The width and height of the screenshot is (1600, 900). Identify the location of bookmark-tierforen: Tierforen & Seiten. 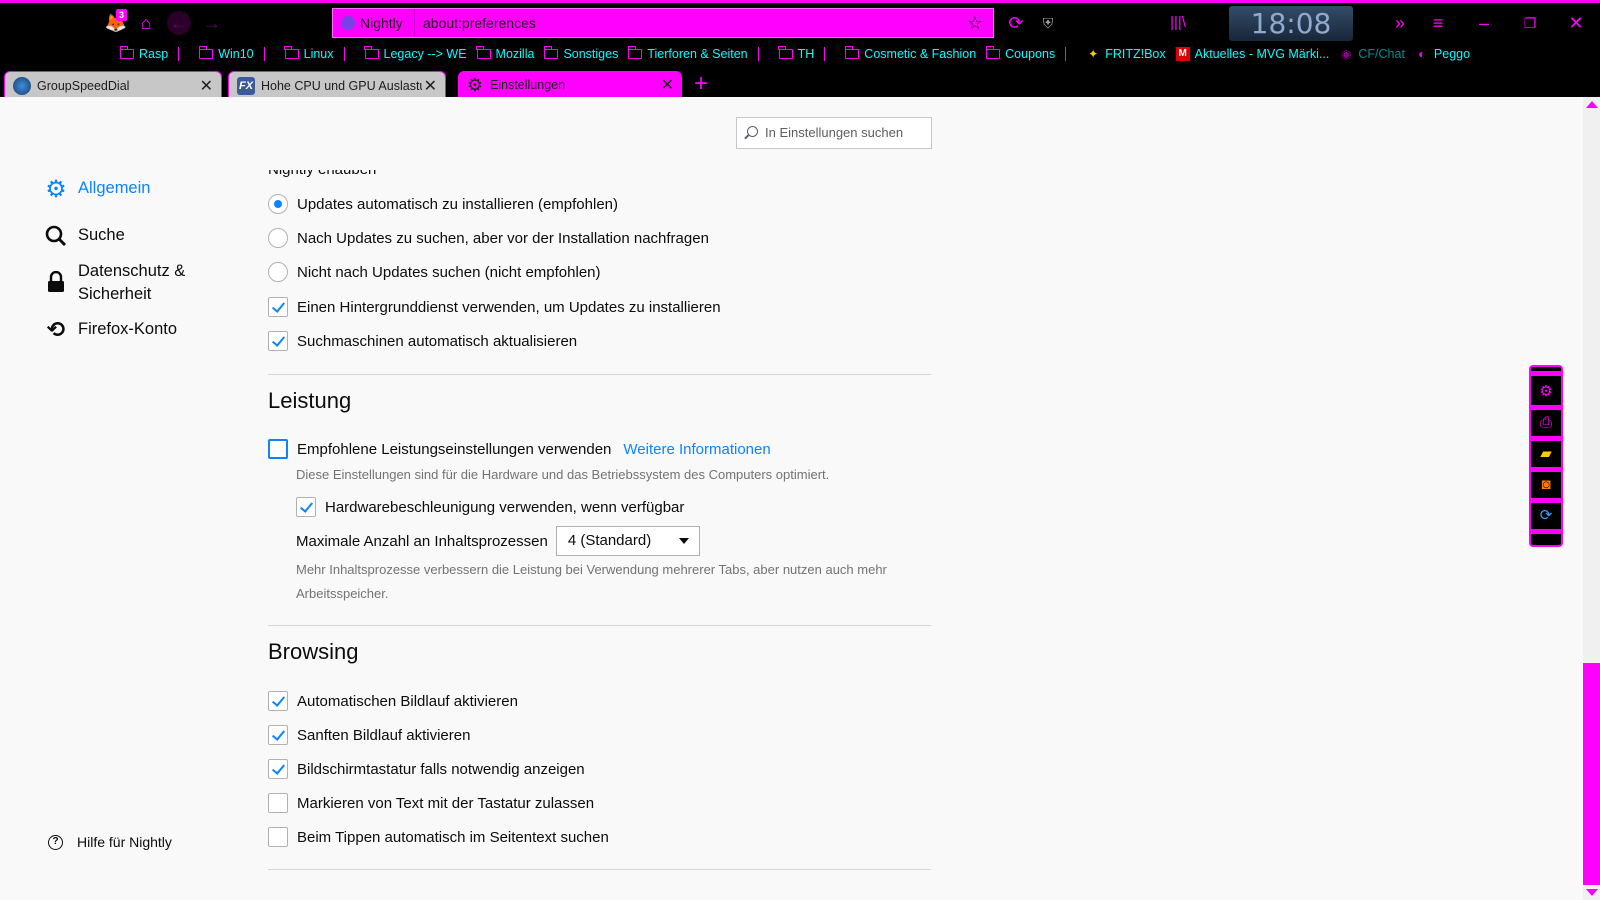
(687, 53).